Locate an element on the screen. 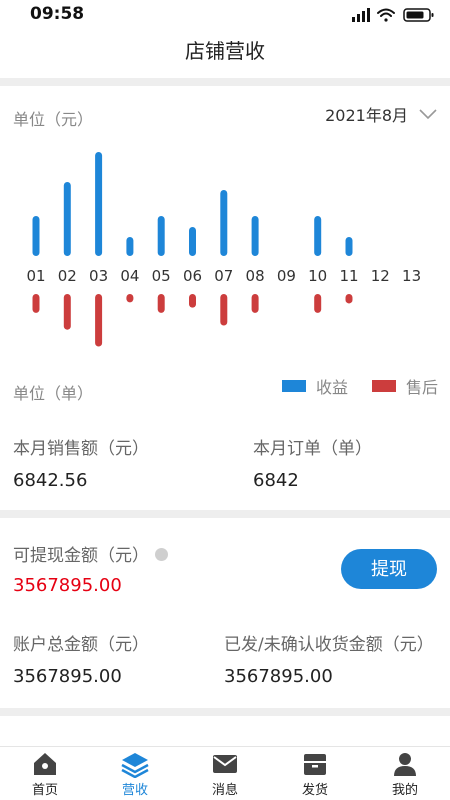 The image size is (450, 800). home-icon is located at coordinates (45, 764).